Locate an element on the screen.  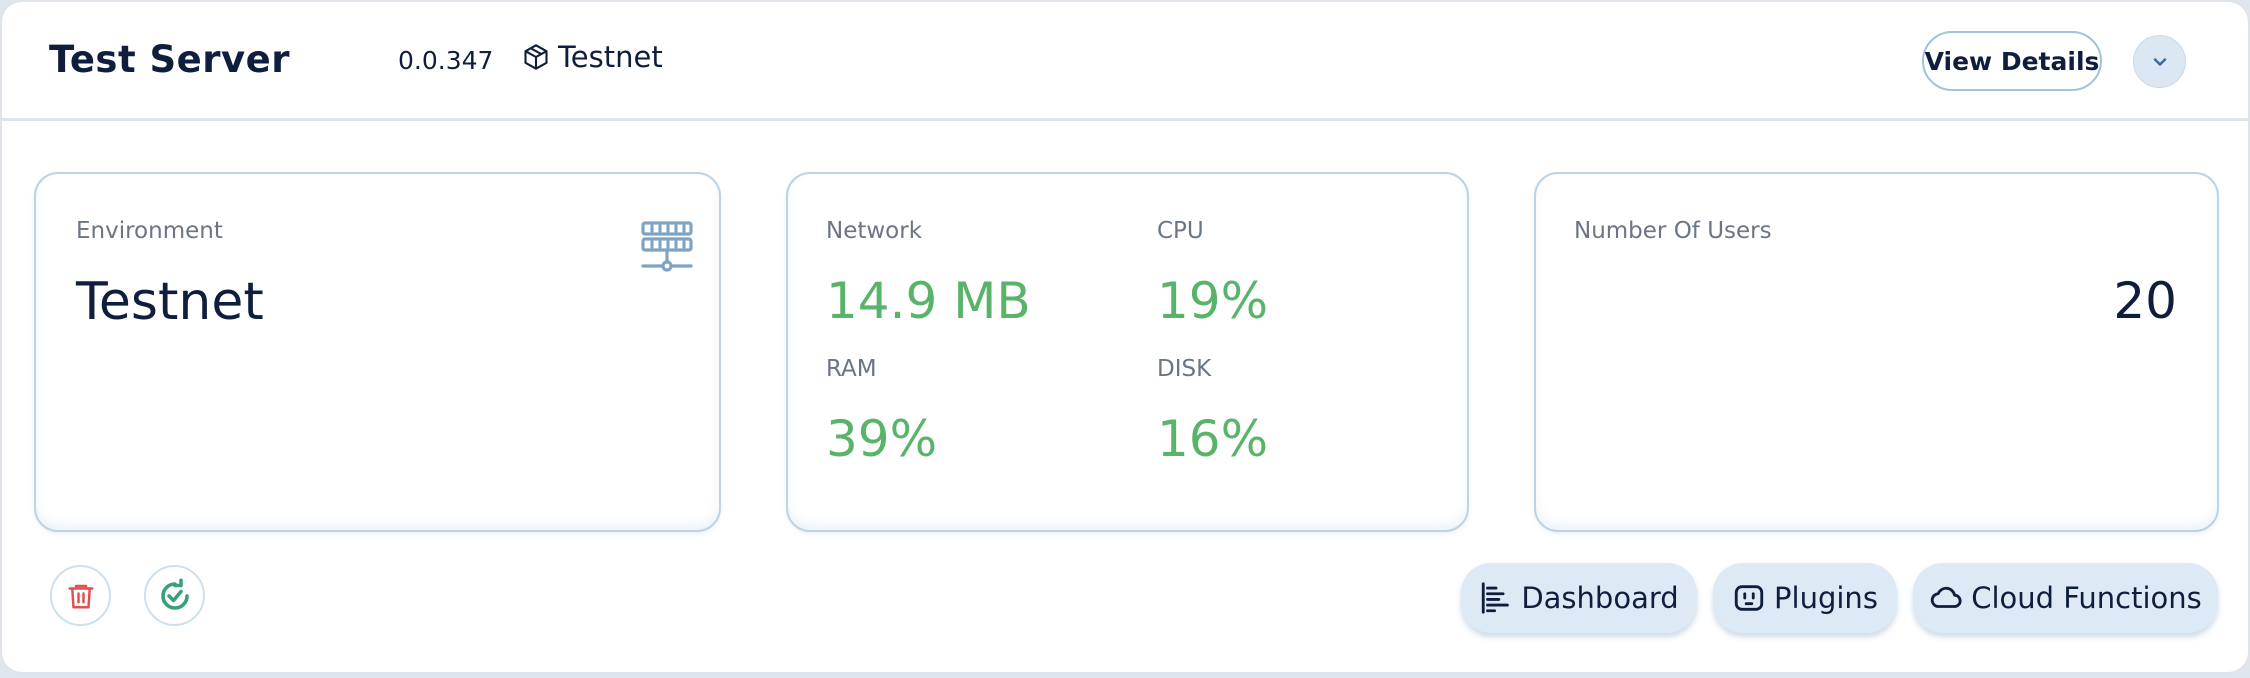
users-label: Number Of Users is located at coordinates (1673, 231).